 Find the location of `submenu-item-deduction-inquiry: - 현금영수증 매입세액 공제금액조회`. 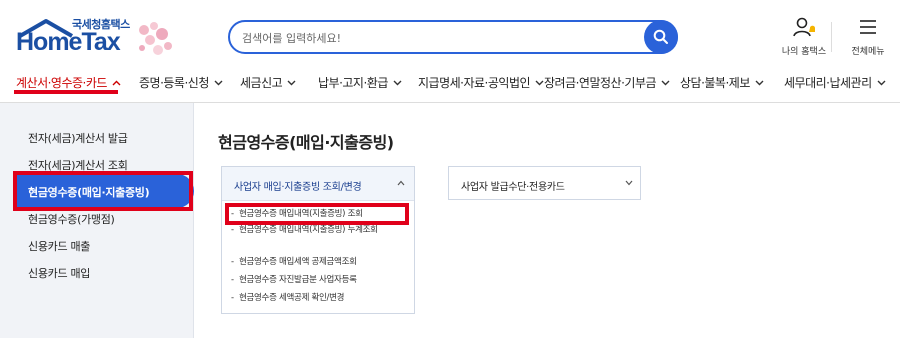

submenu-item-deduction-inquiry: - 현금영수증 매입세액 공제금액조회 is located at coordinates (322, 262).